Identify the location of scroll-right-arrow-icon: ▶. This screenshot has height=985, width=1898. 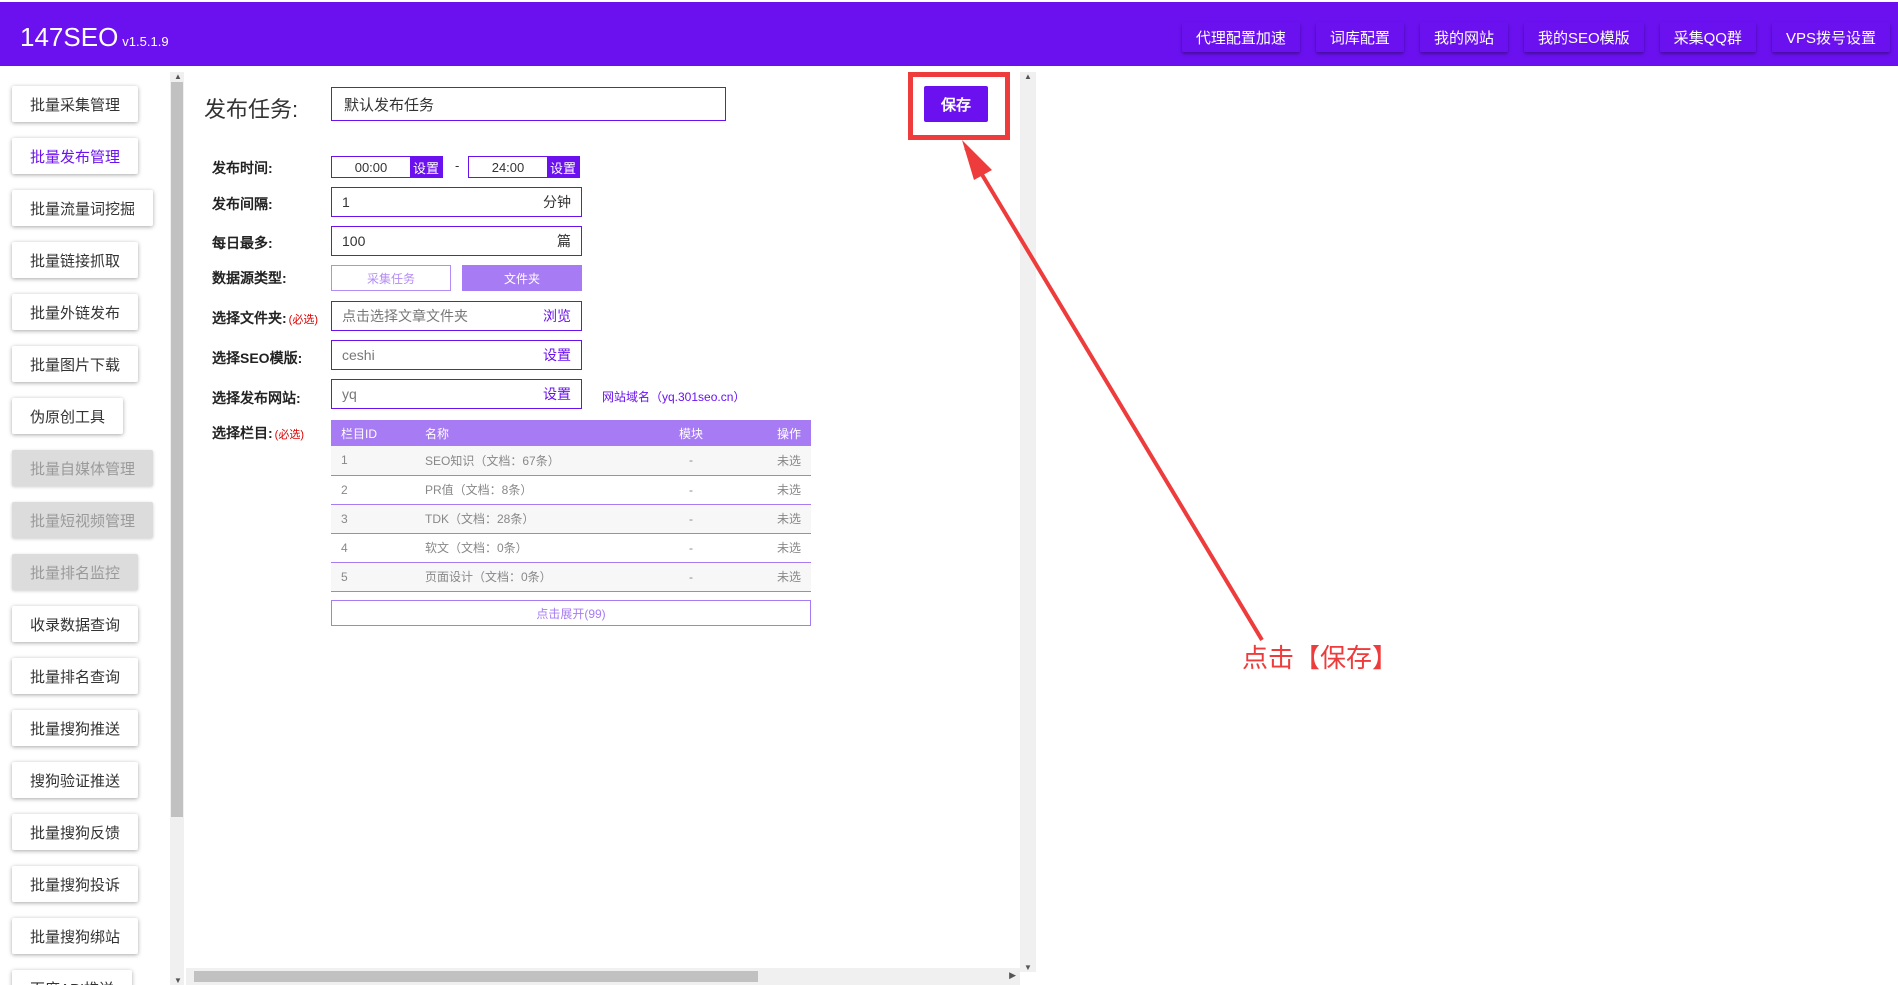
(1012, 975).